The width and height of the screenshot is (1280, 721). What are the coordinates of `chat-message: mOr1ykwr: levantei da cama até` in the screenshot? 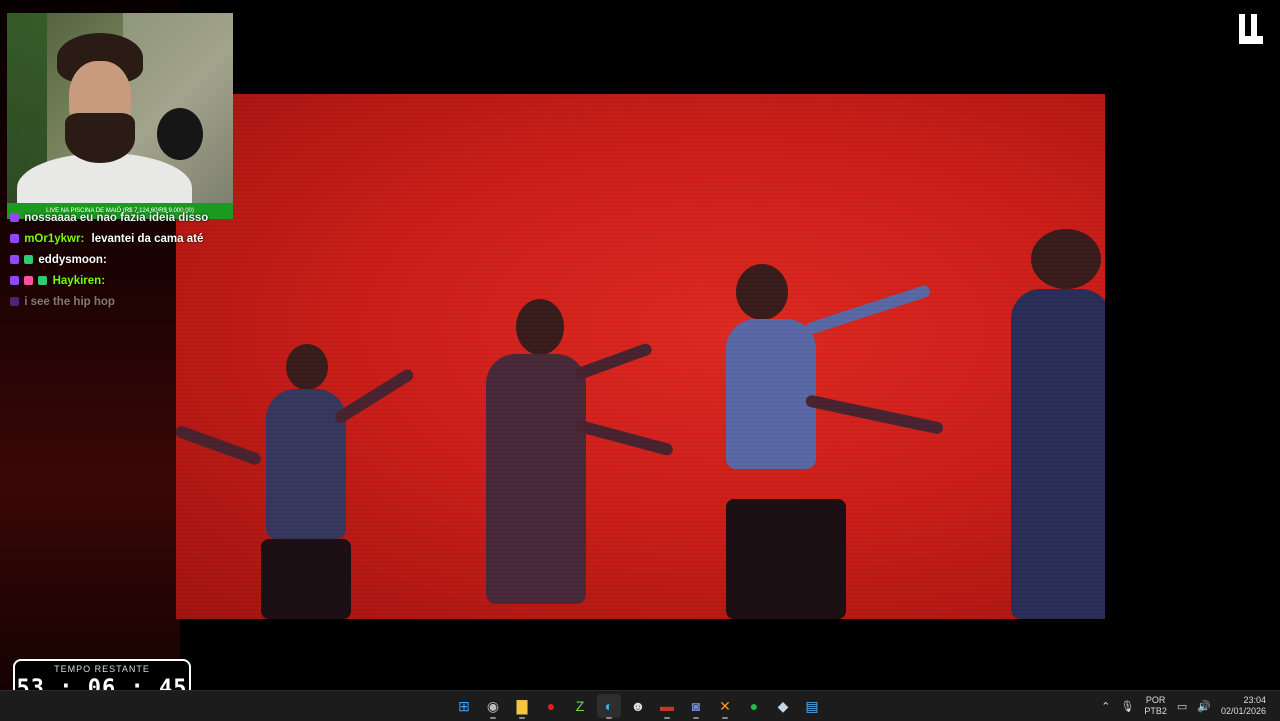 It's located at (120, 239).